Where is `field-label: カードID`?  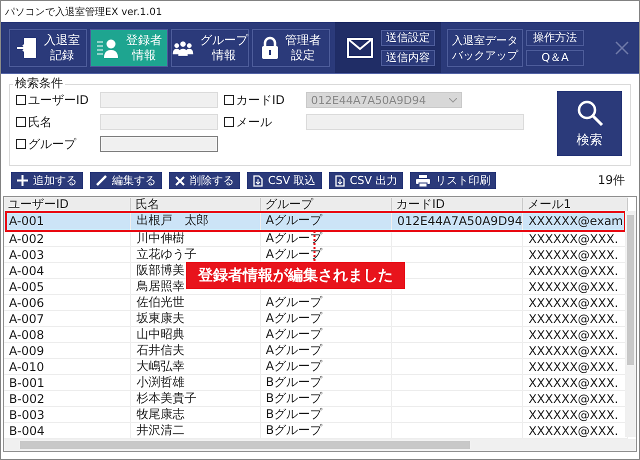 field-label: カードID is located at coordinates (261, 100).